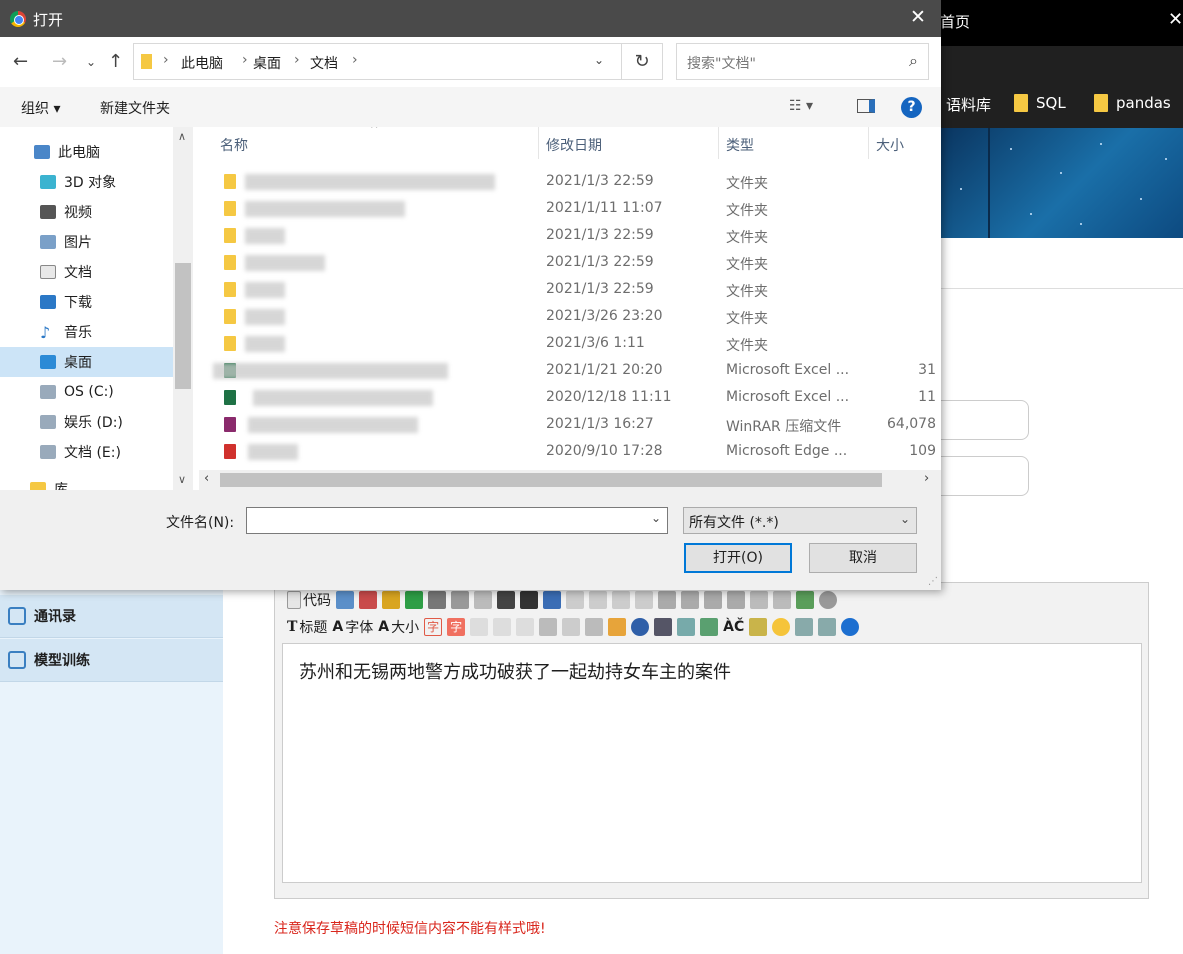 This screenshot has height=954, width=1183. What do you see at coordinates (663, 627) in the screenshot?
I see `media-icon` at bounding box center [663, 627].